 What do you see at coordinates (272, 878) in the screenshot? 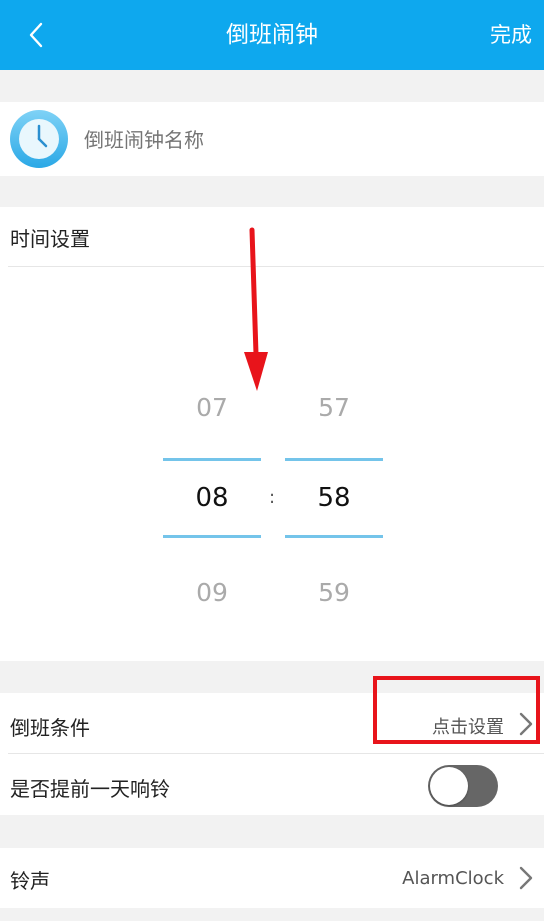
I see `ringtone-card: 铃声 AlarmClock` at bounding box center [272, 878].